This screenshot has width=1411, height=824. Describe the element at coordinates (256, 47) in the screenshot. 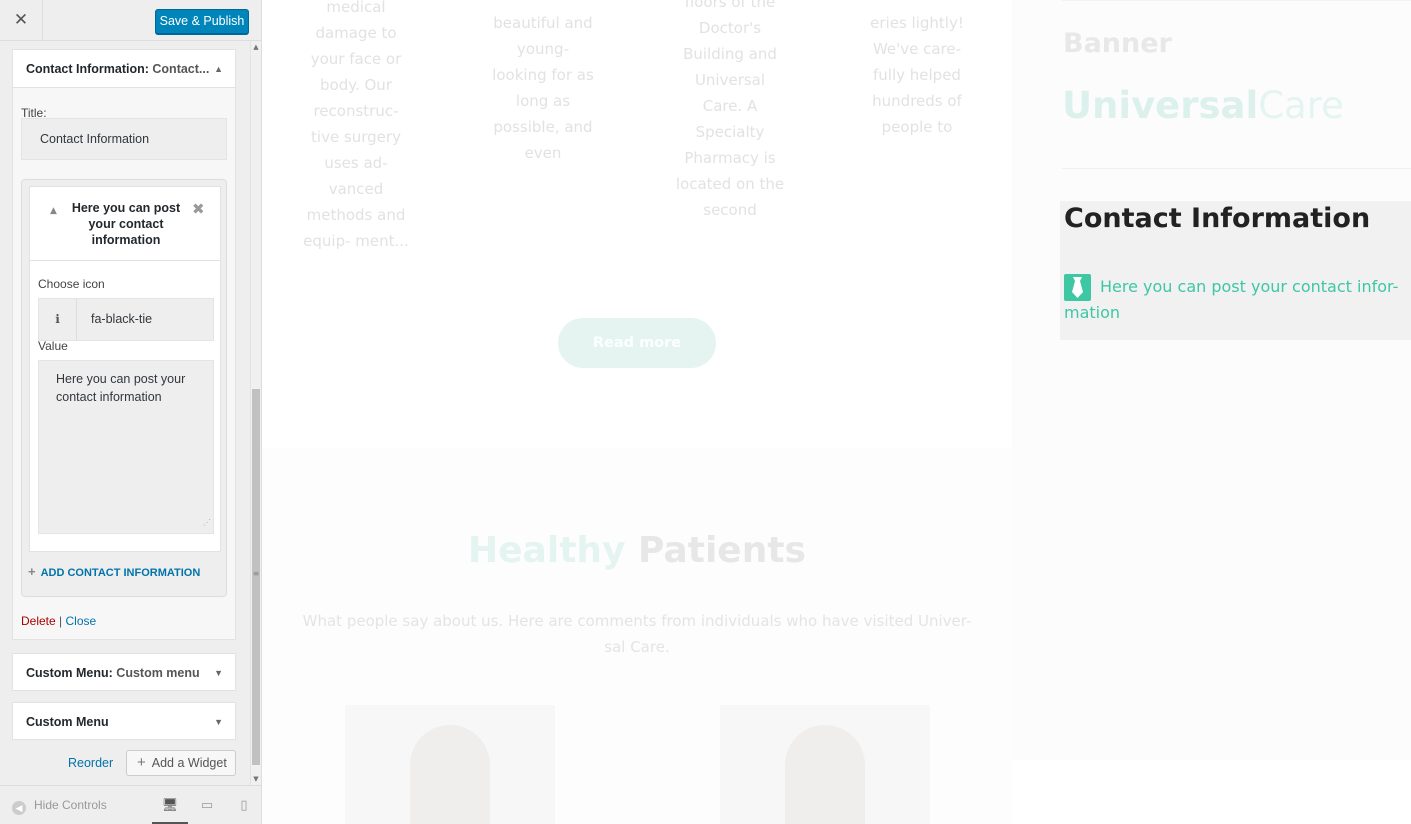

I see `scroll-up-icon: ▲` at that location.